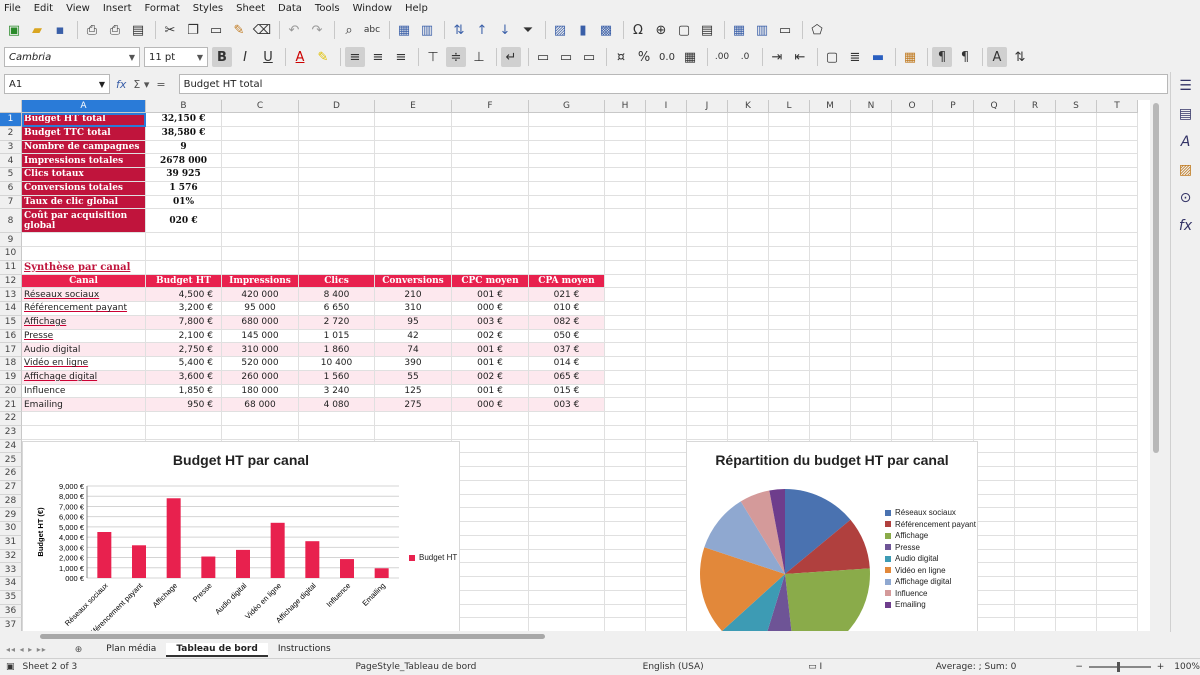 The height and width of the screenshot is (675, 1200). I want to click on redo-icon: ↷, so click(317, 30).